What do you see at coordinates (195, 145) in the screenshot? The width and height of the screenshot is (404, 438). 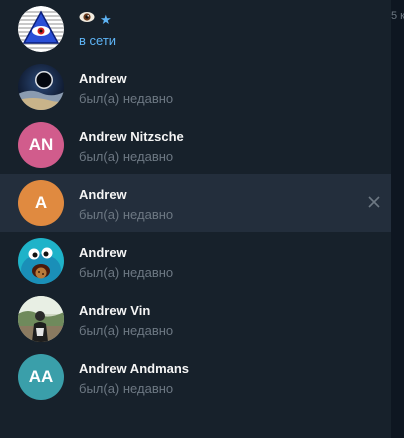 I see `contact-row: AN Andrew Nitzsche был(а) недавно` at bounding box center [195, 145].